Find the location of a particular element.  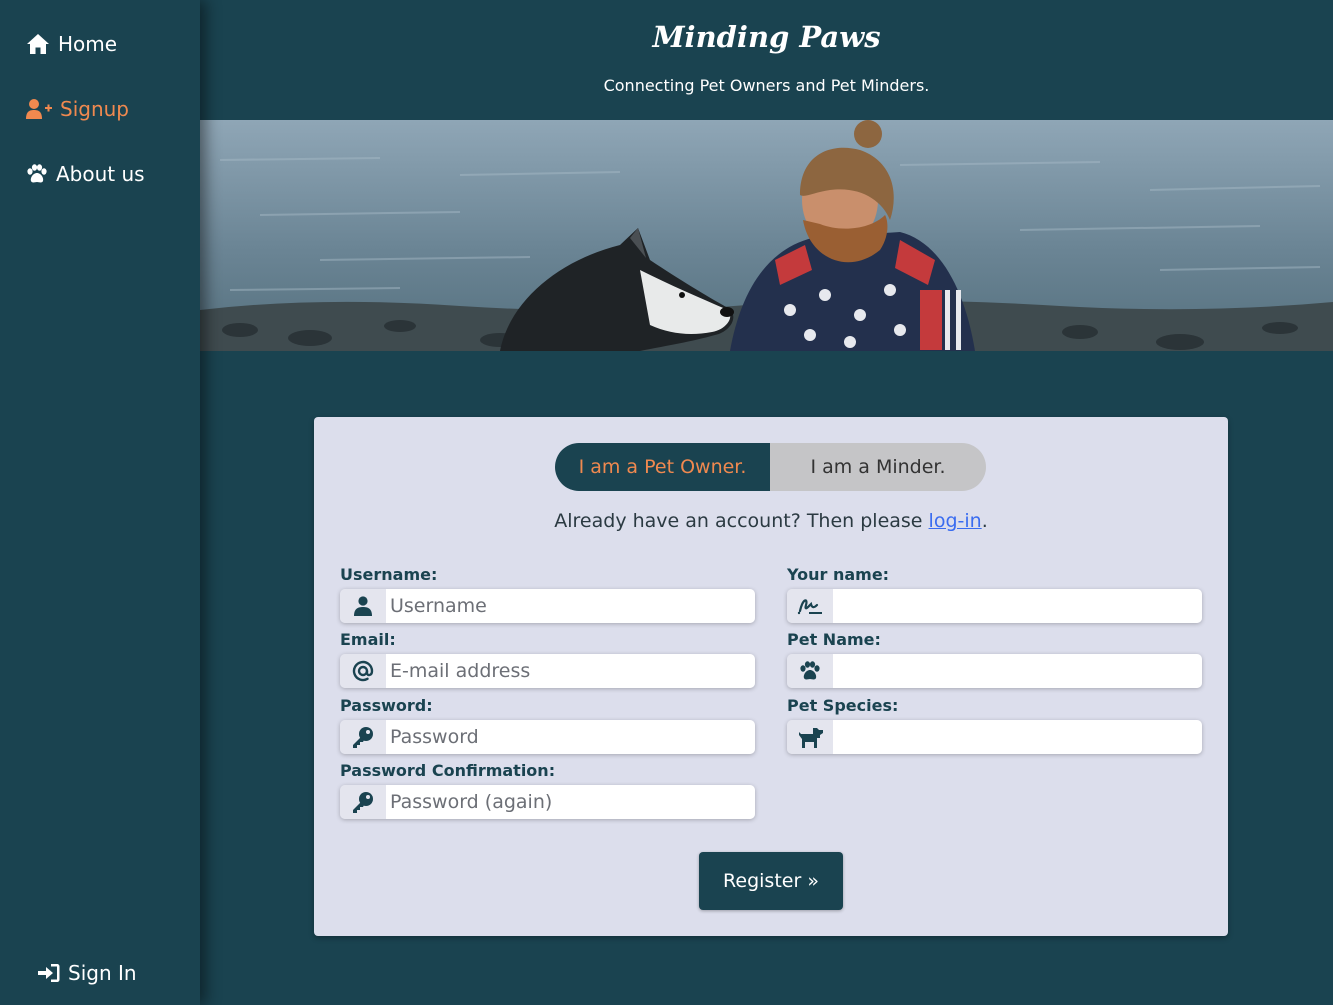

password-confirm-input is located at coordinates (570, 802).